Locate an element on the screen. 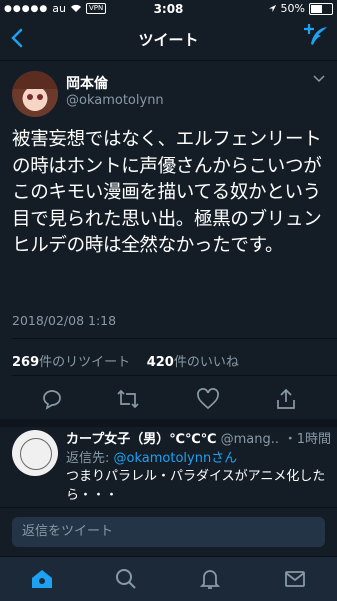 The height and width of the screenshot is (601, 337). reply-text: つまりパラレル・パラダイスがアニメ化したら・・・ is located at coordinates (196, 486).